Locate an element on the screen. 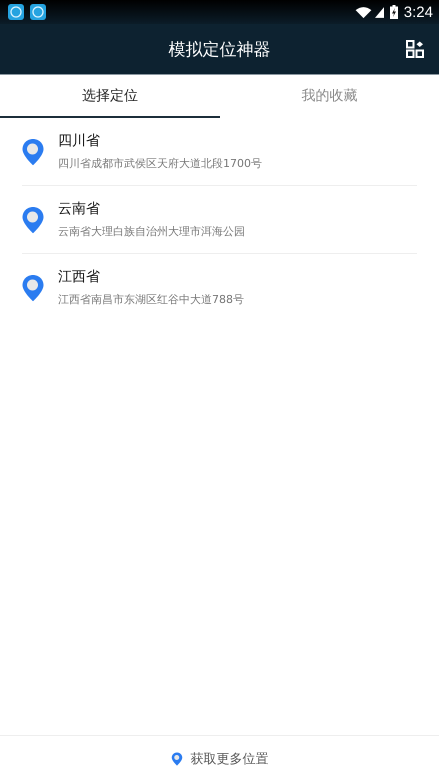 The image size is (439, 782). location-name: 四川省 is located at coordinates (79, 141).